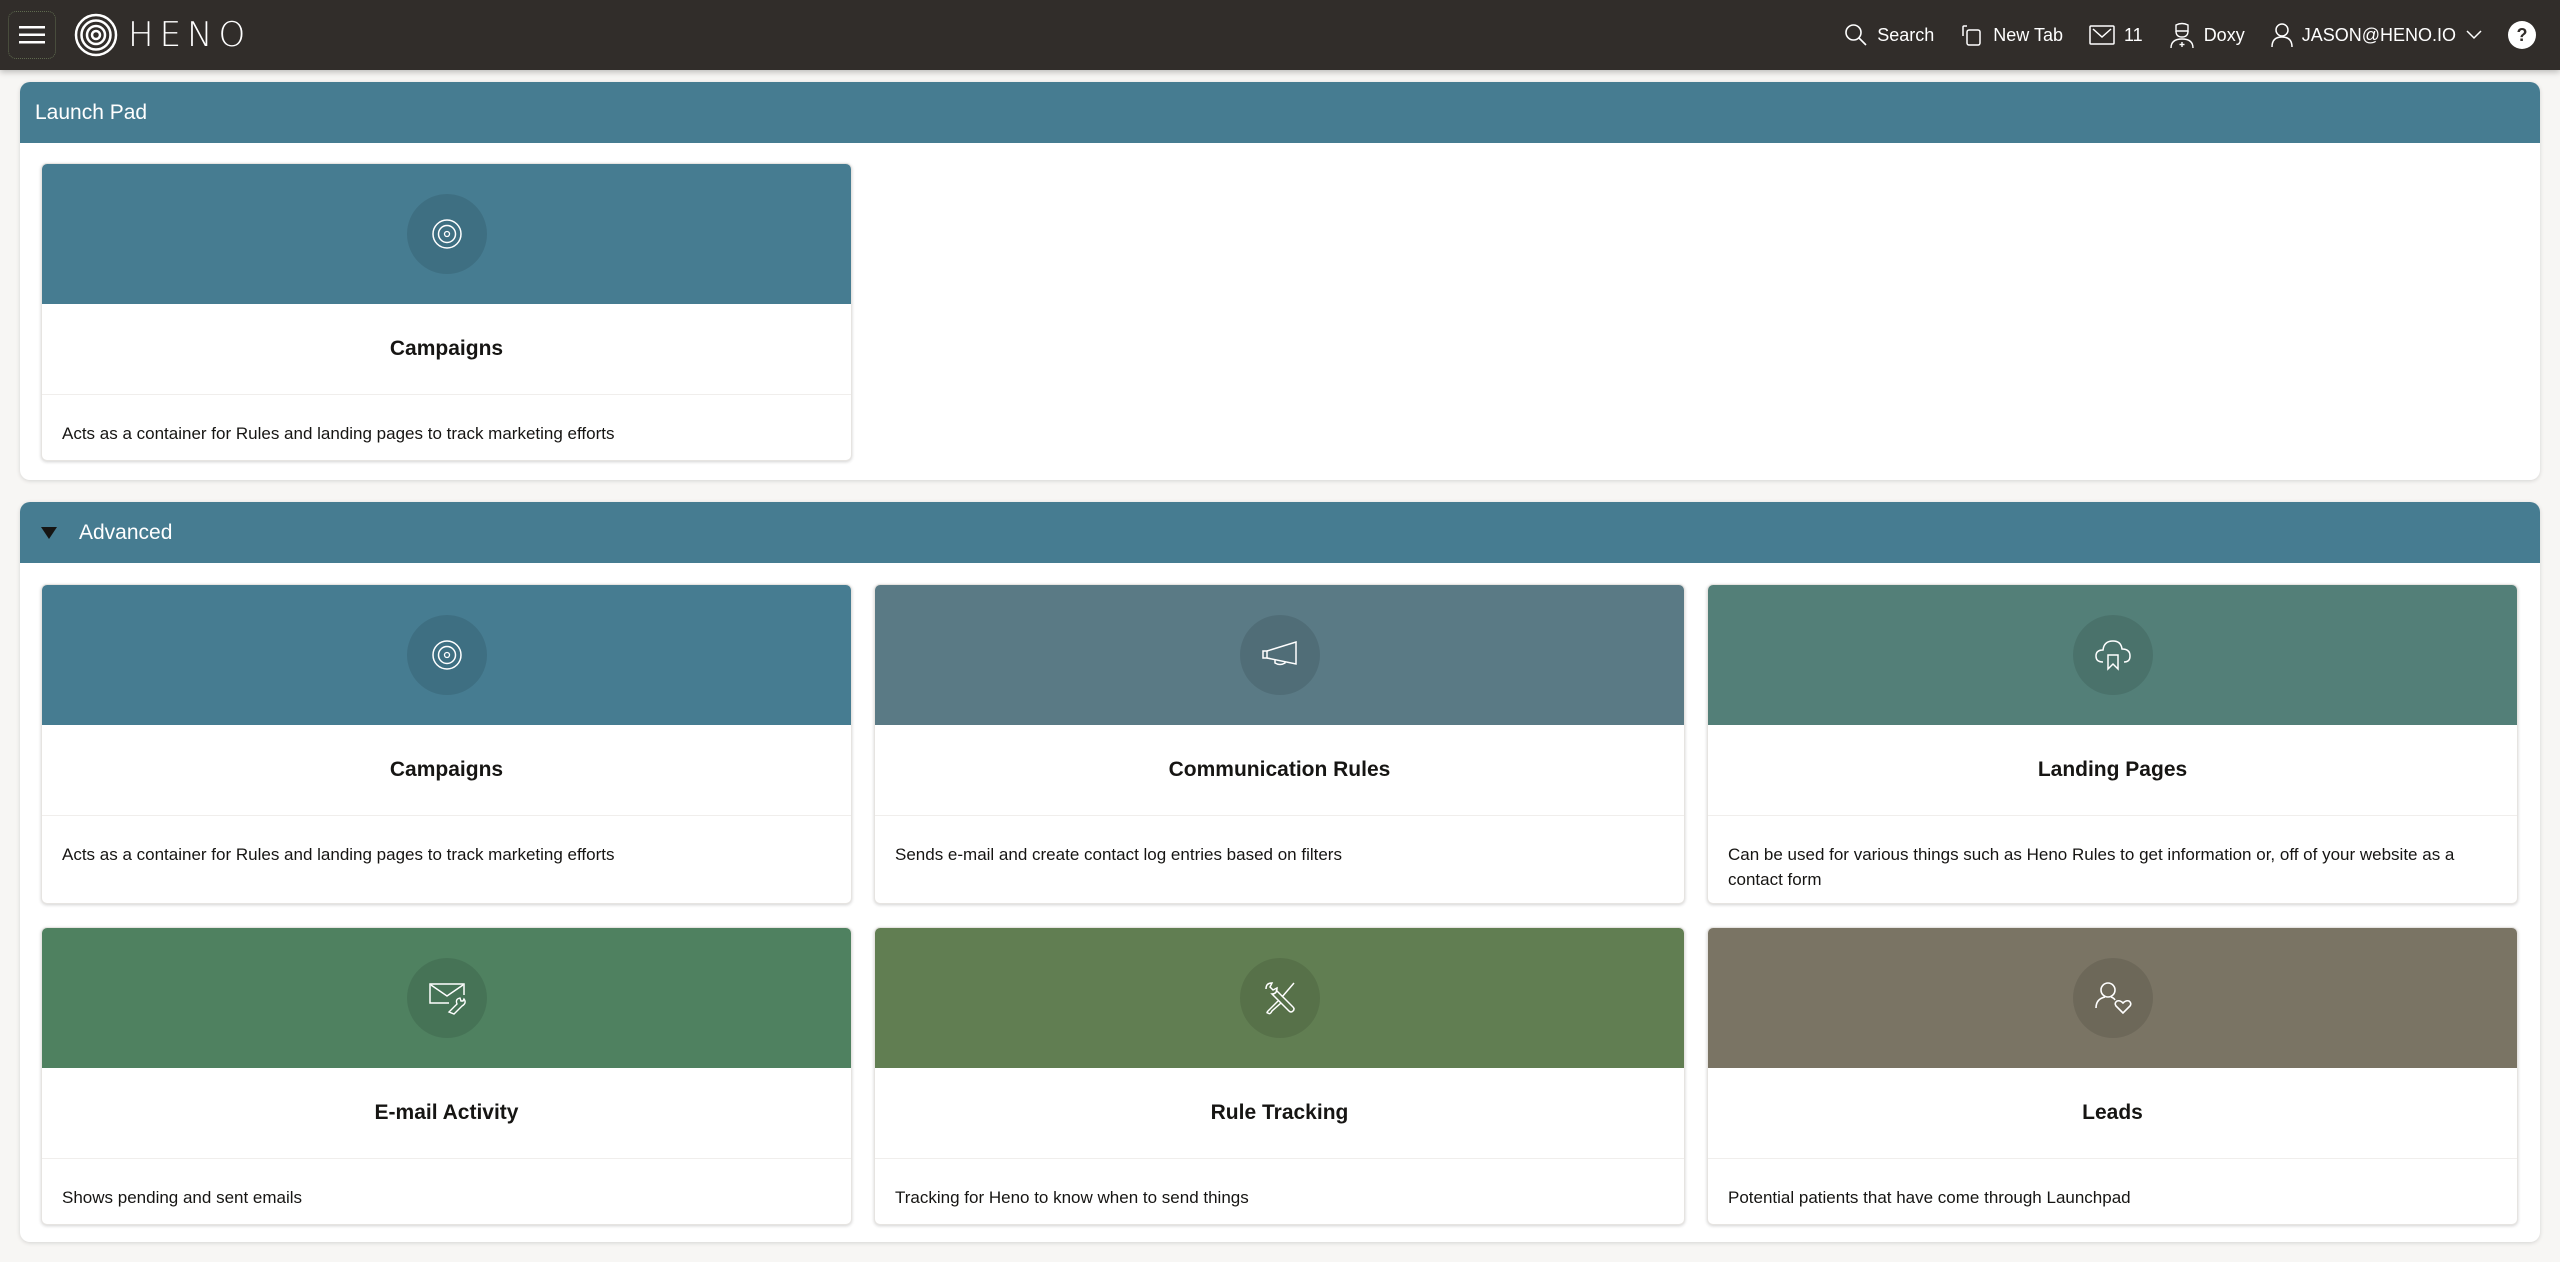 Image resolution: width=2560 pixels, height=1262 pixels. What do you see at coordinates (1280, 532) in the screenshot?
I see `advanced-header: Advanced` at bounding box center [1280, 532].